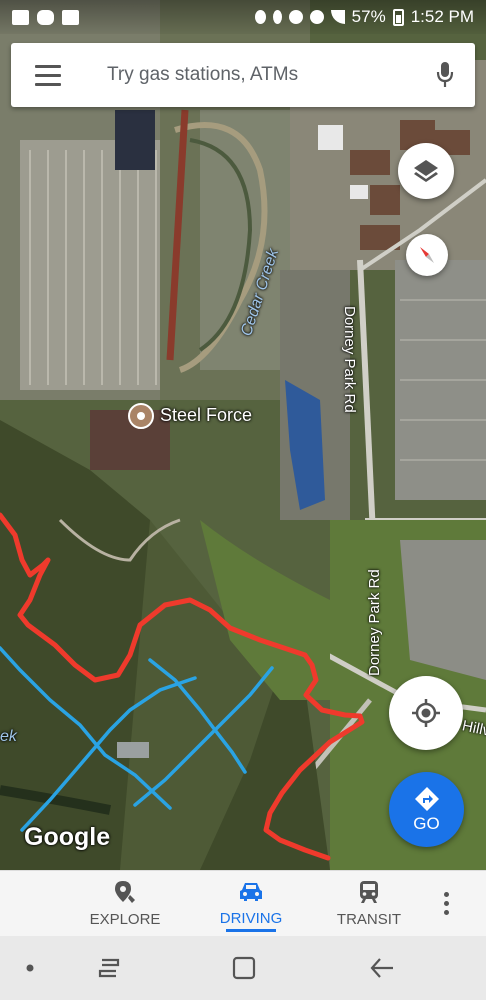 The image size is (486, 1000). What do you see at coordinates (446, 903) in the screenshot?
I see `more-options-icon` at bounding box center [446, 903].